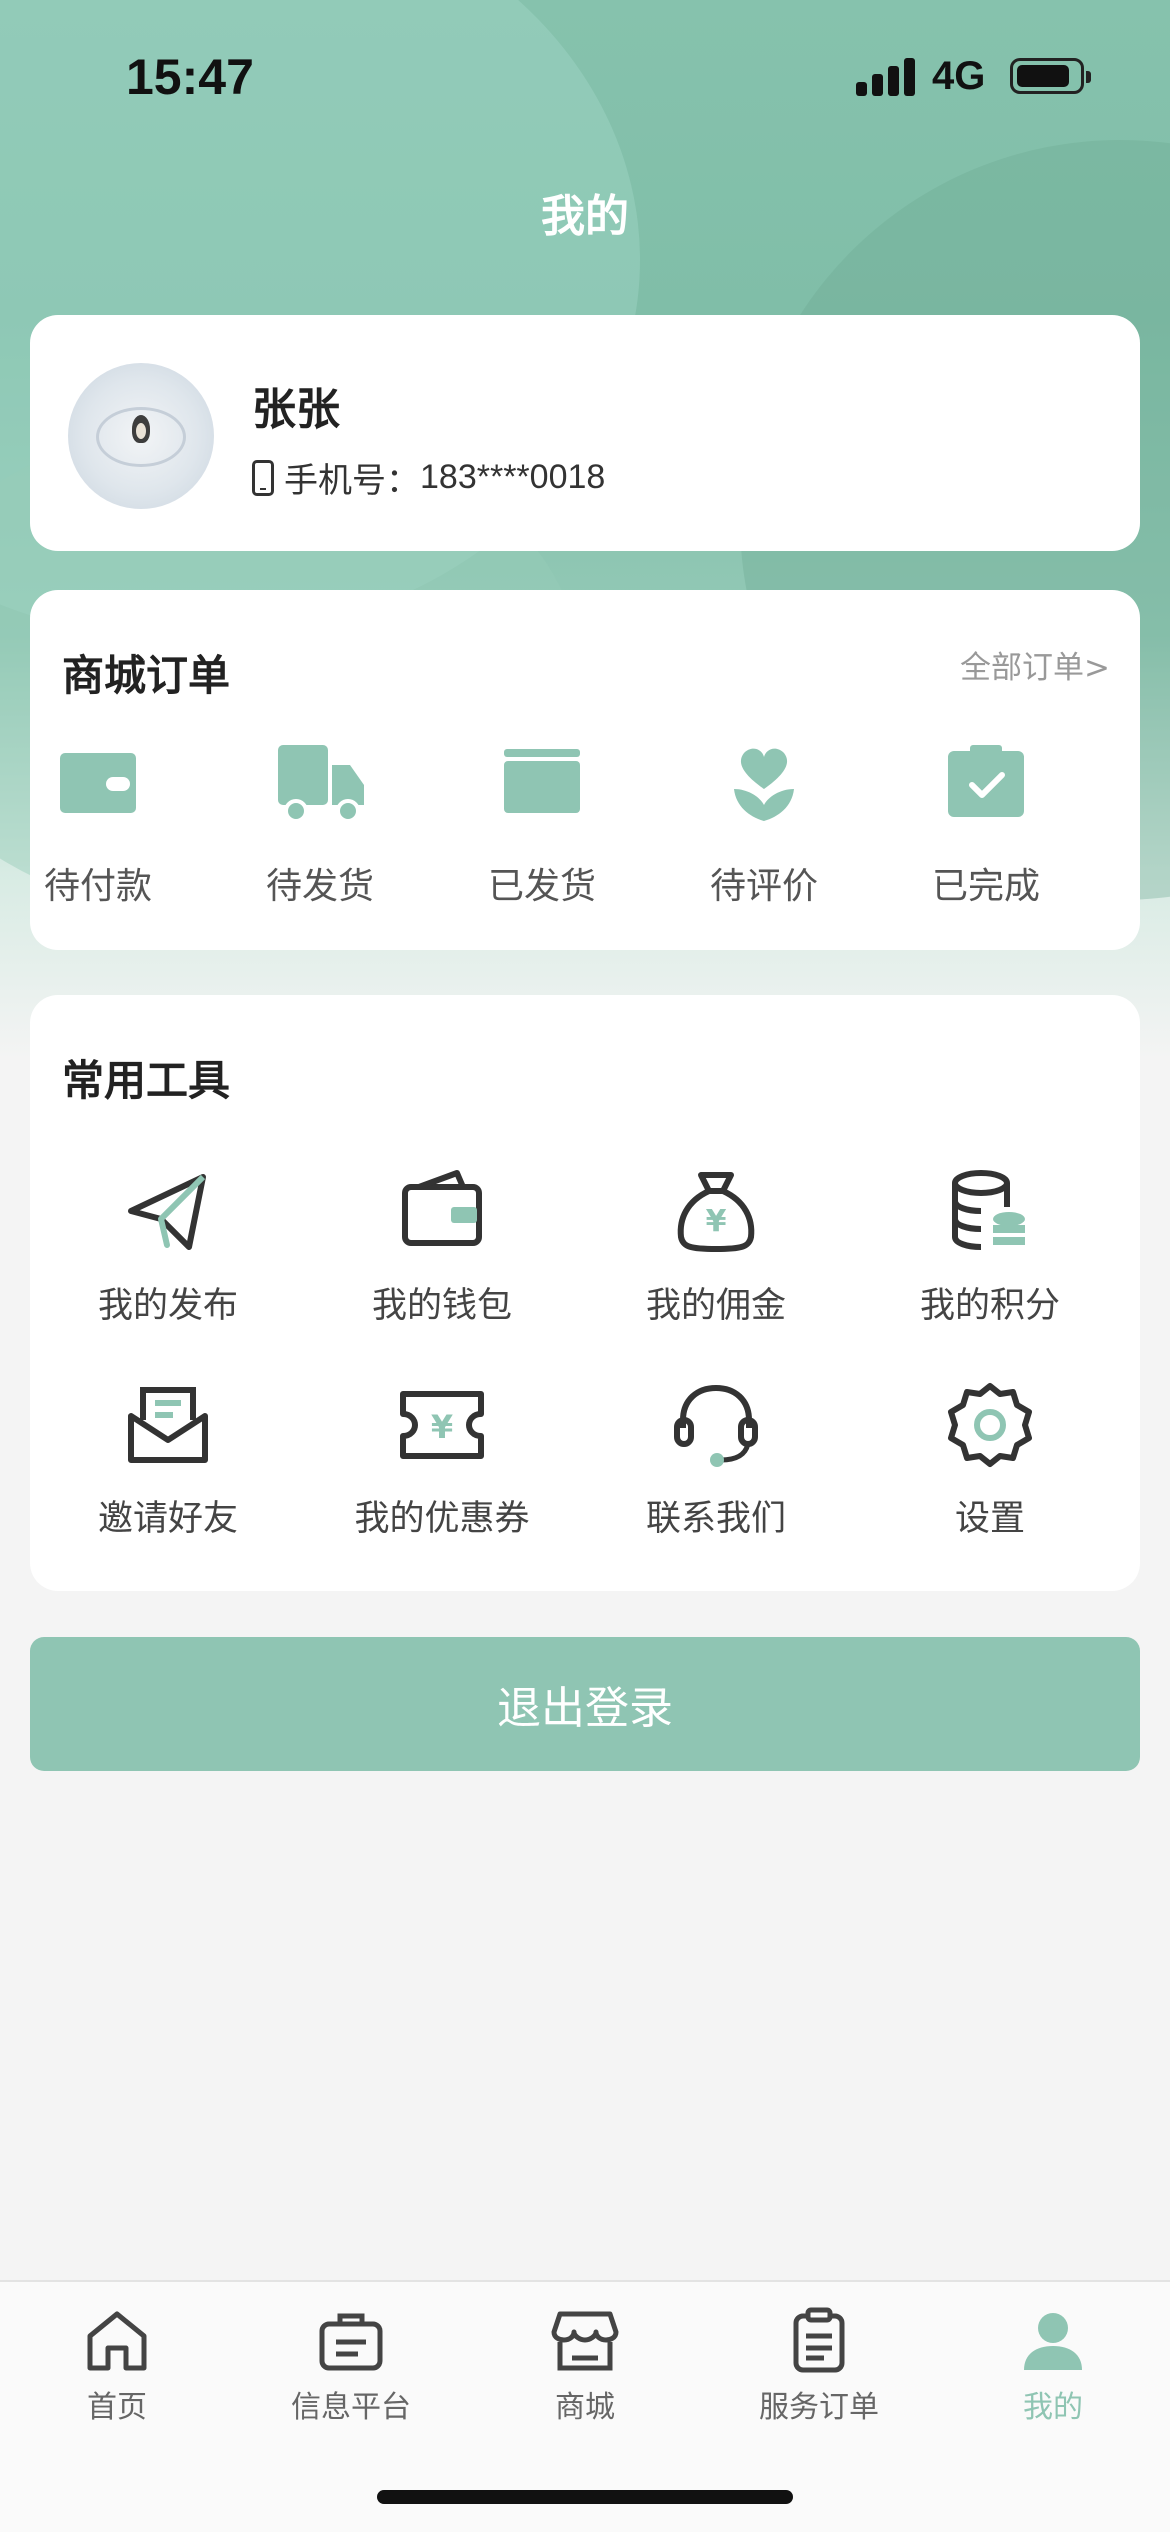 The image size is (1170, 2532). I want to click on tab-label: 信息平台, so click(351, 2407).